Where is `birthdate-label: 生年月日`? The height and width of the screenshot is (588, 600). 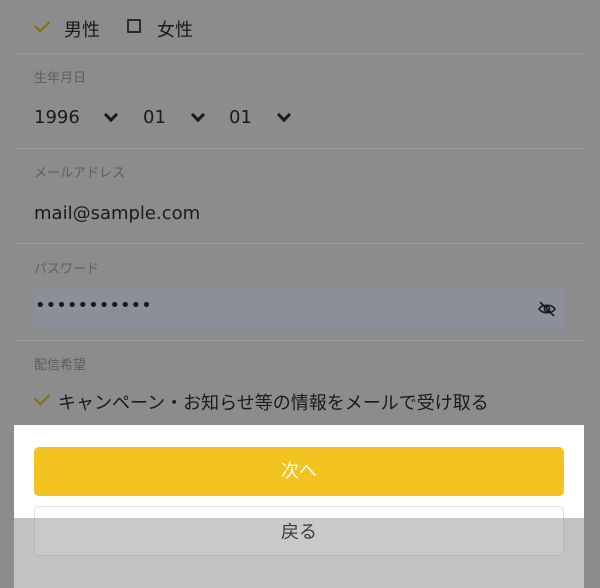 birthdate-label: 生年月日 is located at coordinates (60, 78).